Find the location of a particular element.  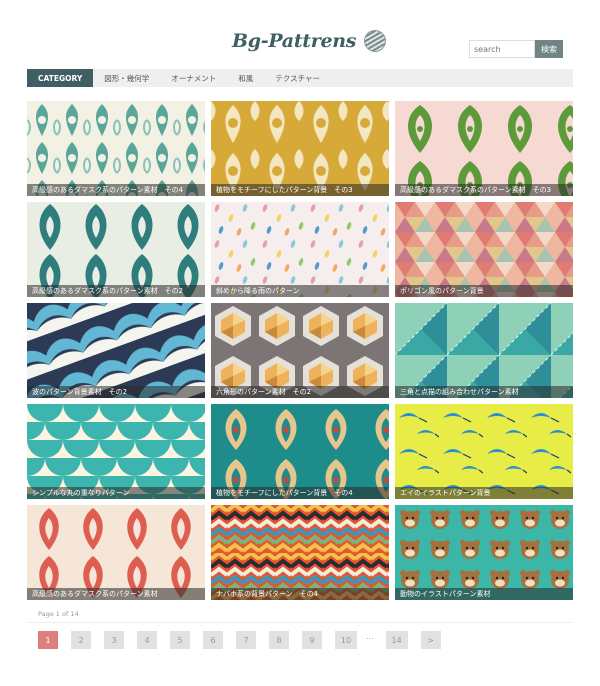

page-link: 2 is located at coordinates (81, 640).